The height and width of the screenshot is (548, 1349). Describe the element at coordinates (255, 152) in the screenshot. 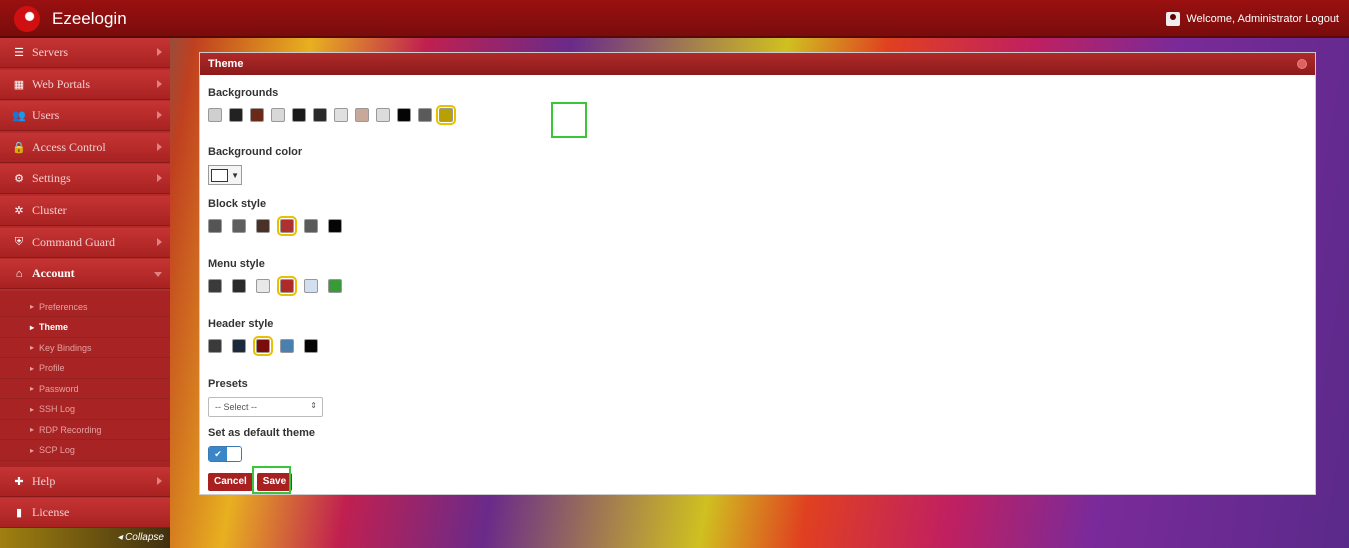

I see `background-color-label: Background color` at that location.